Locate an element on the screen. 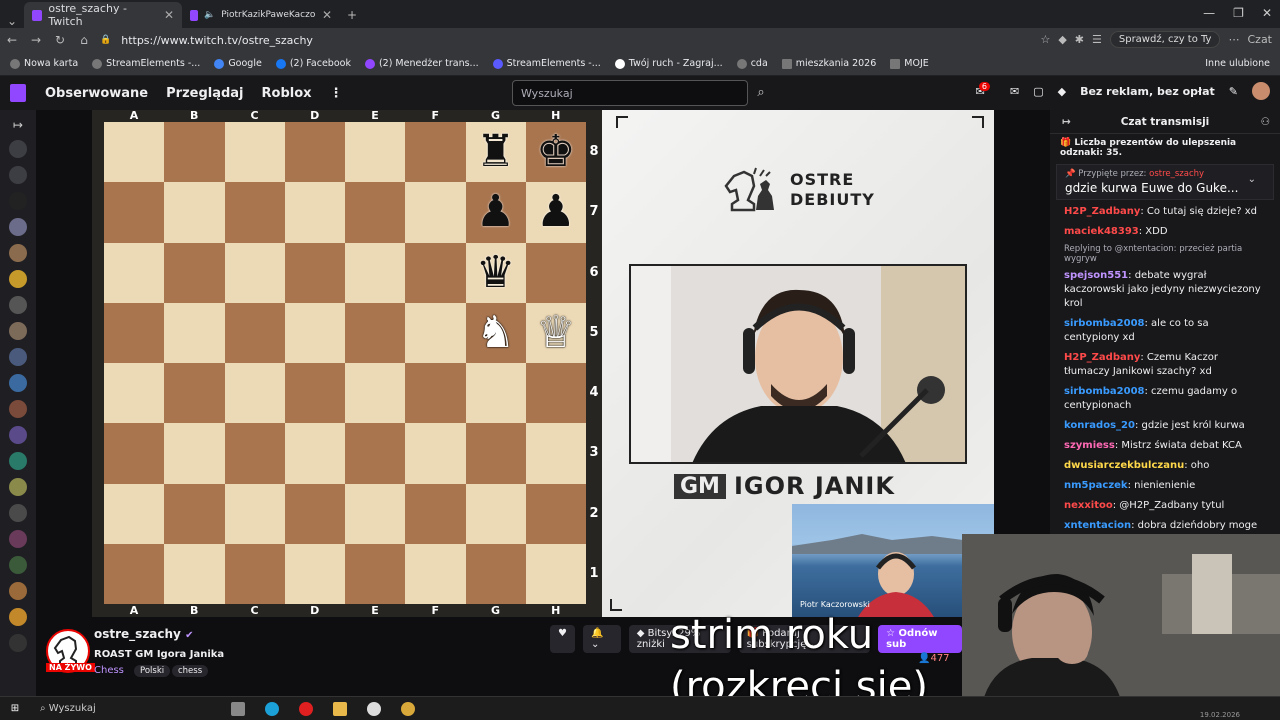  chat-message: konrados_20: gdzie jest król kurwa is located at coordinates (1165, 426).